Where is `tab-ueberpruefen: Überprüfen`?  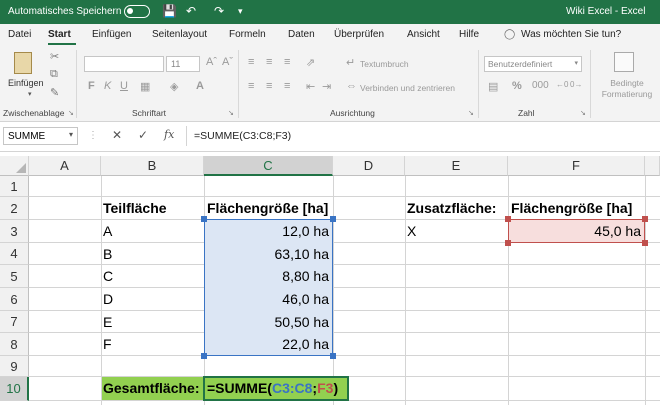
tab-ueberpruefen: Überprüfen is located at coordinates (359, 34).